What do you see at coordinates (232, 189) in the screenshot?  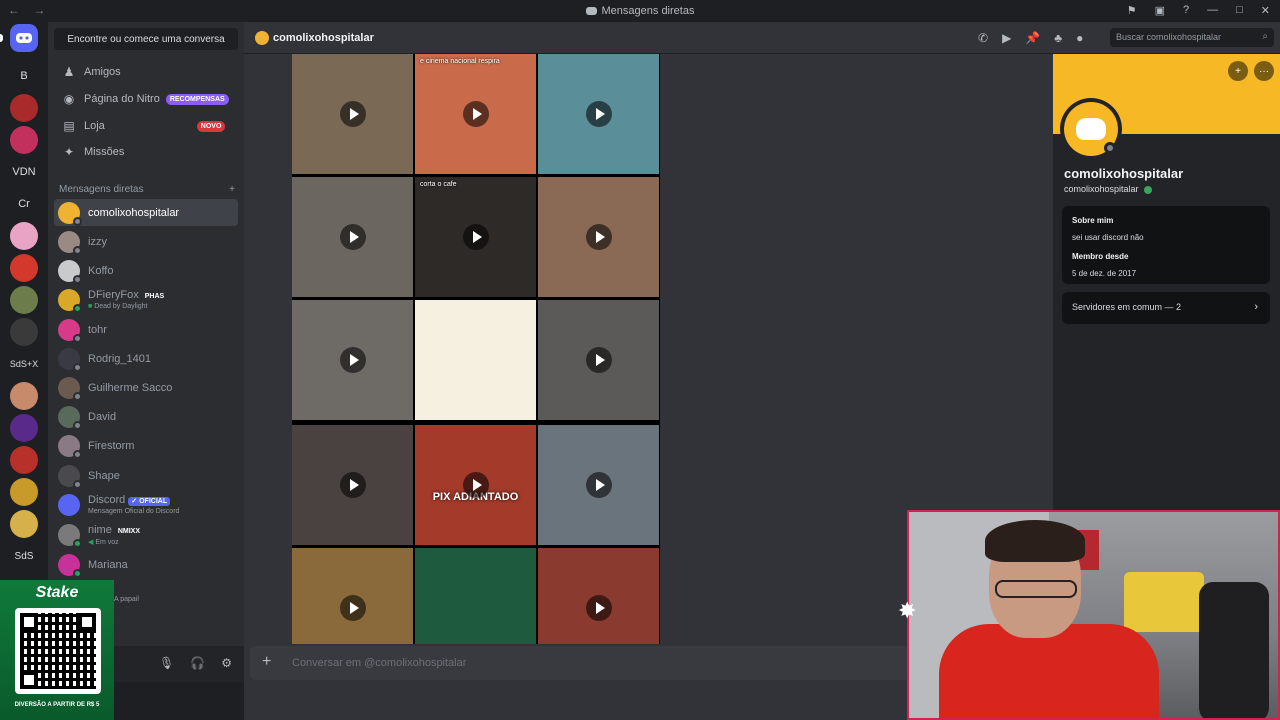 I see `create-dm-plus-icon: +` at bounding box center [232, 189].